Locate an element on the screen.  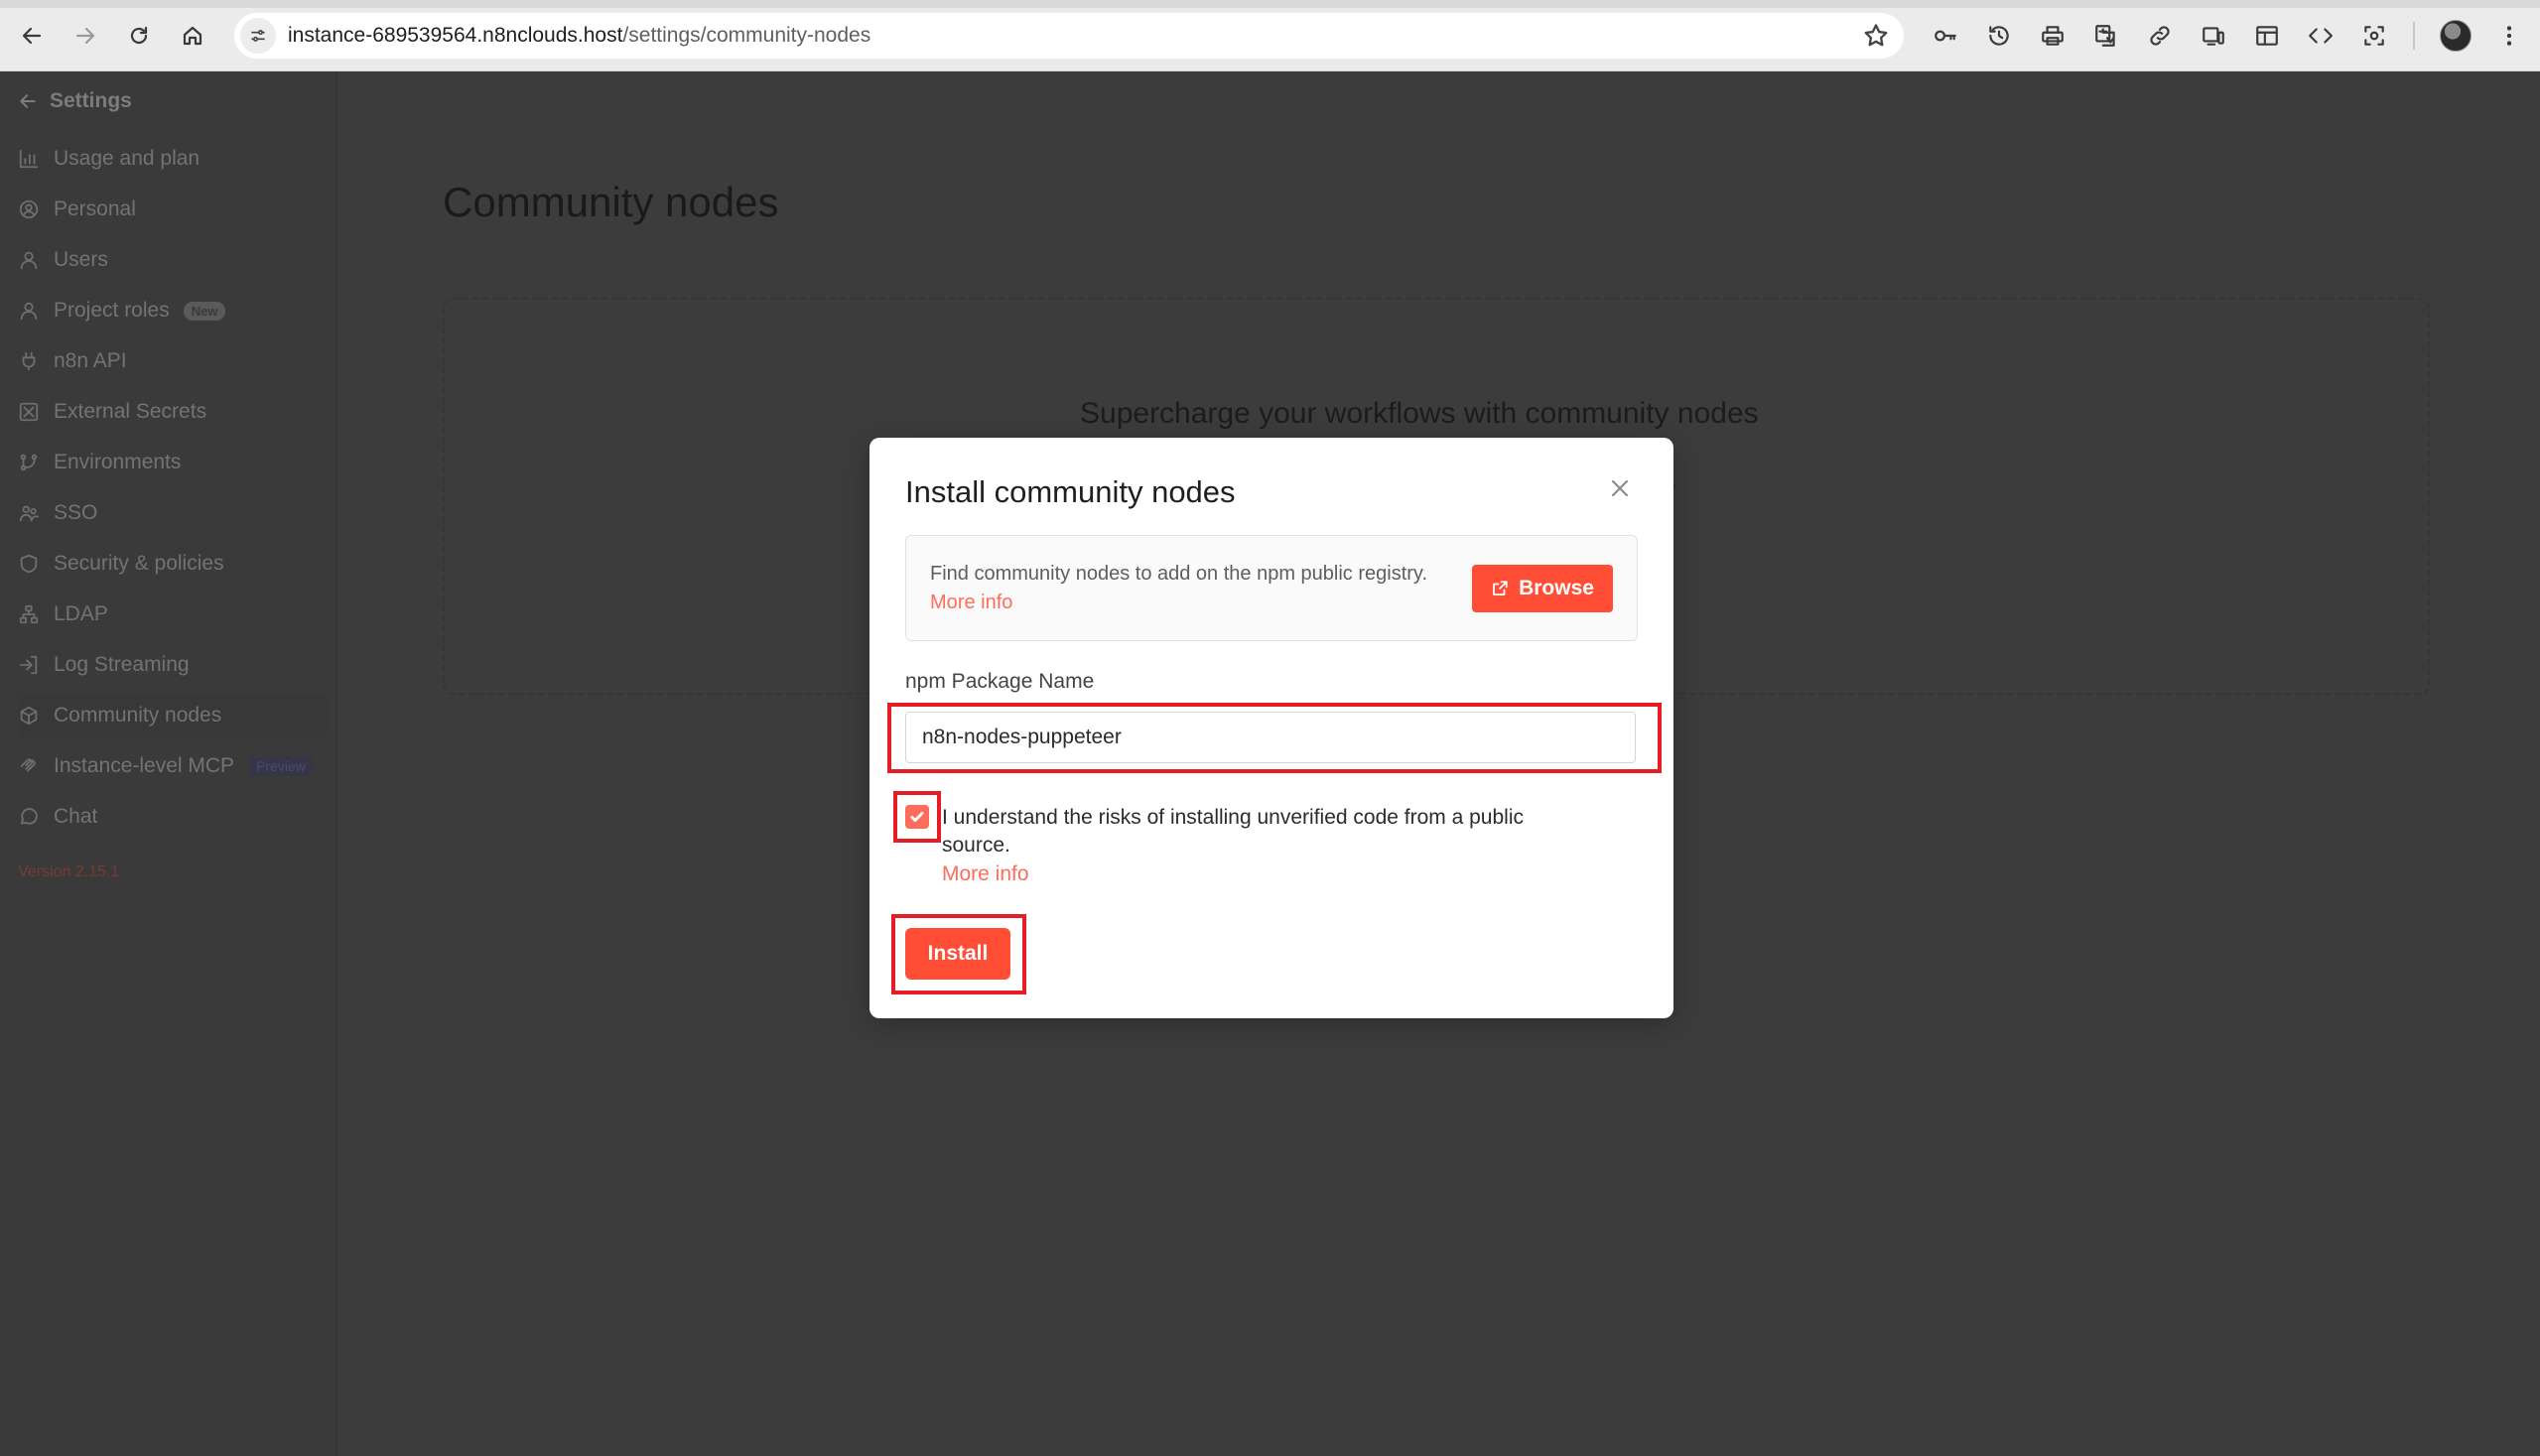
url-host: instance-689539564.n8nclouds.host is located at coordinates (455, 35).